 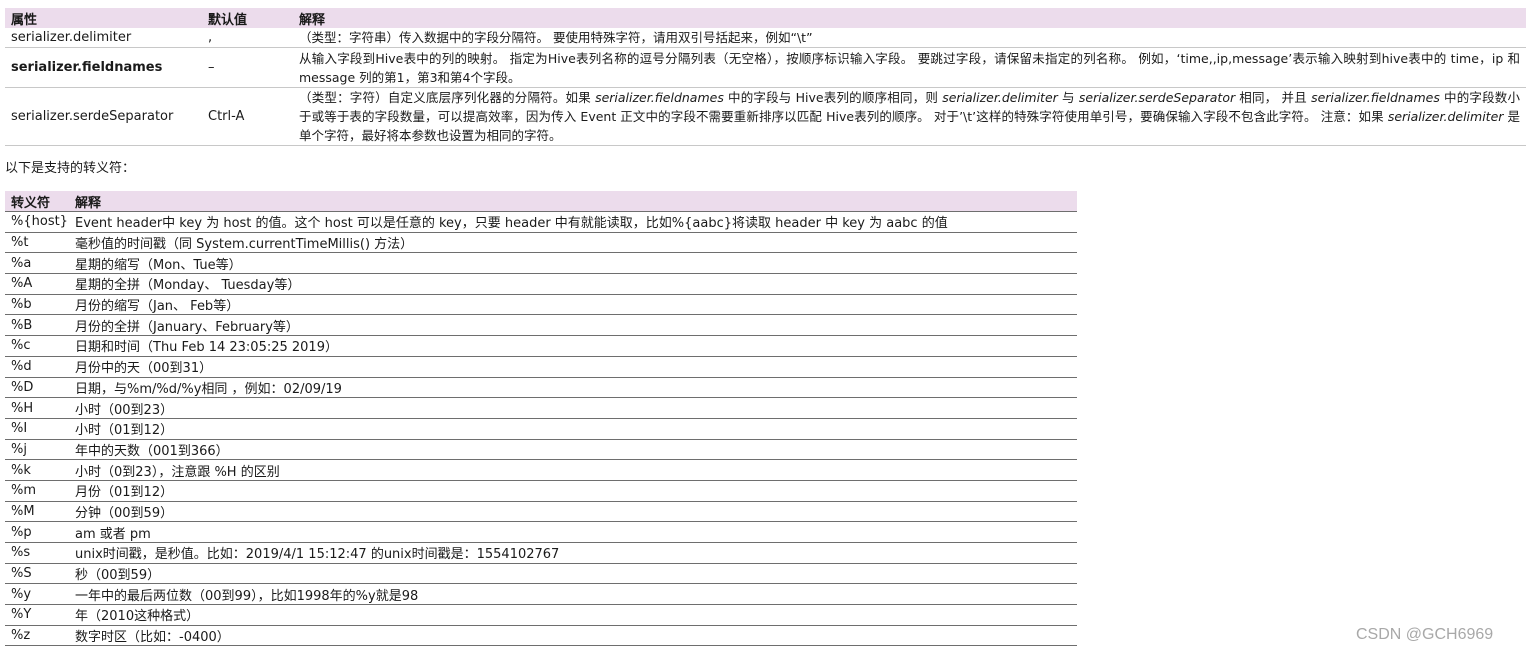 I want to click on escape-code: %j, so click(x=37, y=450).